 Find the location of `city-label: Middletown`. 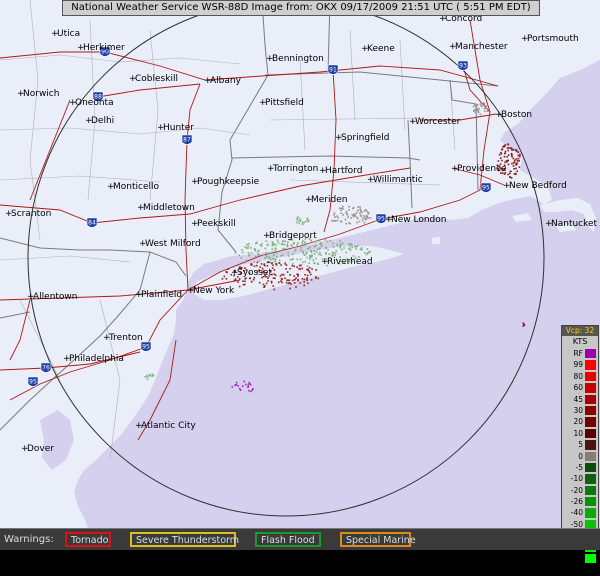

city-label: Middletown is located at coordinates (169, 208).